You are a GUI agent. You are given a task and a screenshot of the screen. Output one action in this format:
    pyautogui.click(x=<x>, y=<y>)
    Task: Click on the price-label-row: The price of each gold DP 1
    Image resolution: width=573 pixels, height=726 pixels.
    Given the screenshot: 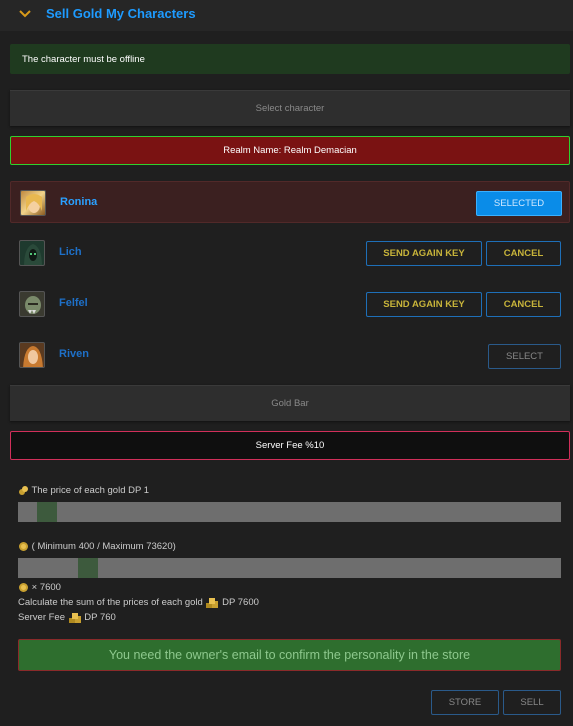 What is the action you would take?
    pyautogui.click(x=83, y=490)
    